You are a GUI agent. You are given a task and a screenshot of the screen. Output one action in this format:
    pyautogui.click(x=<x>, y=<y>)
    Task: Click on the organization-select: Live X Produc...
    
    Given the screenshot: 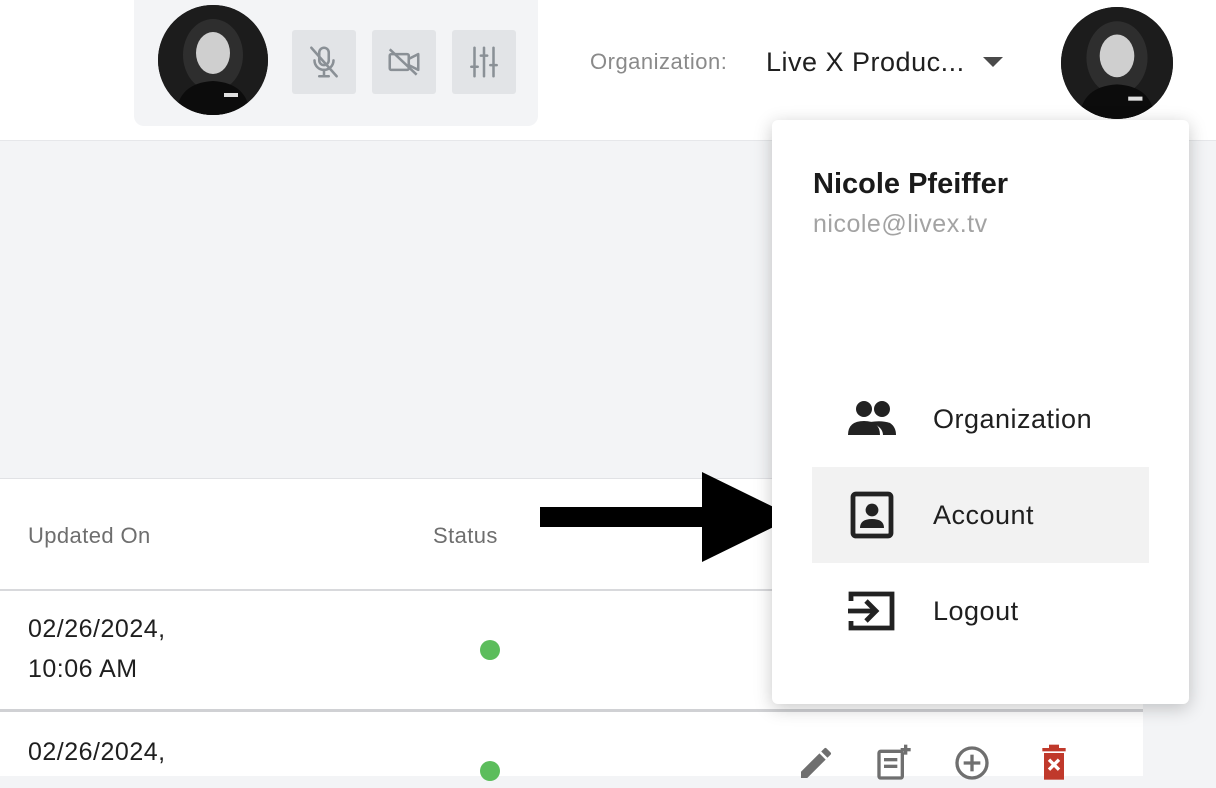 What is the action you would take?
    pyautogui.click(x=884, y=62)
    